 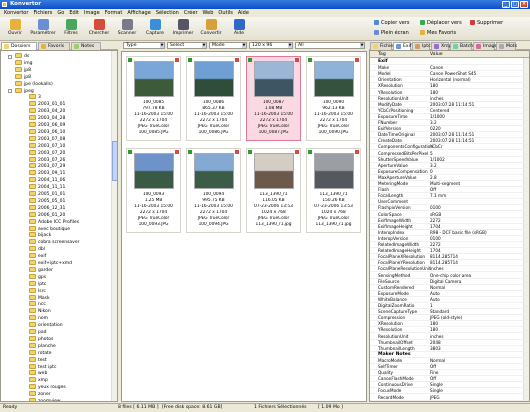 I want to click on minimize-button: _, so click(x=506, y=4).